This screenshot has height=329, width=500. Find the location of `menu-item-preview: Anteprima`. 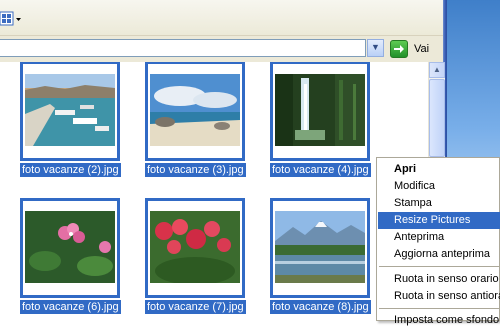

menu-item-preview: Anteprima is located at coordinates (439, 237).